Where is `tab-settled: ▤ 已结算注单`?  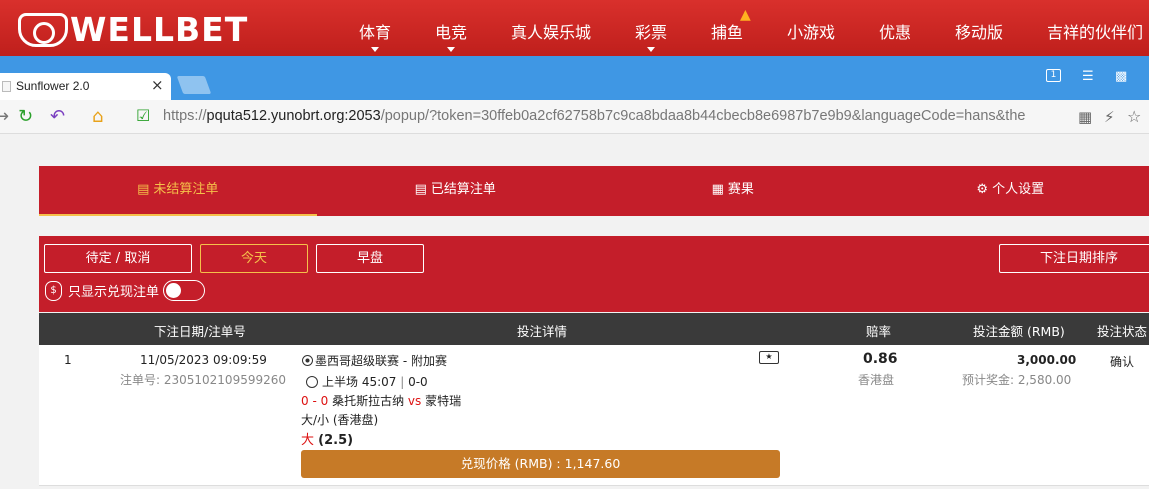
tab-settled: ▤ 已结算注单 is located at coordinates (456, 191).